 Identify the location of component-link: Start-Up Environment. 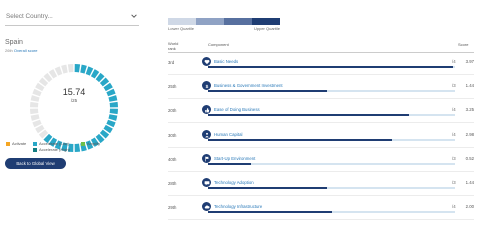
(234, 158).